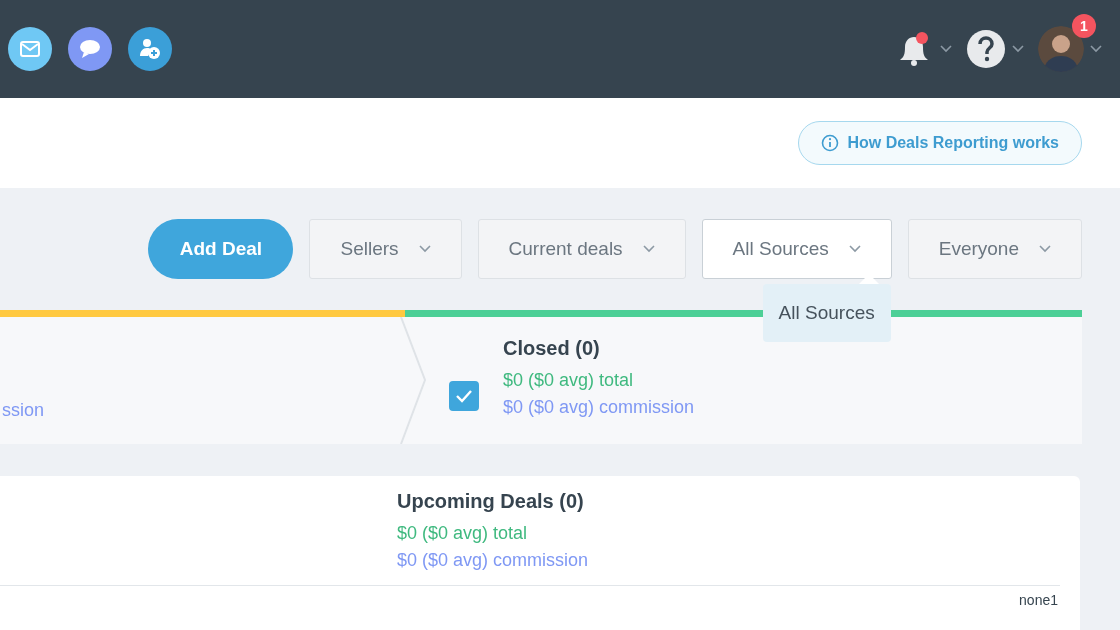 This screenshot has height=630, width=1120. I want to click on filter-dropdown: All Sources, so click(796, 249).